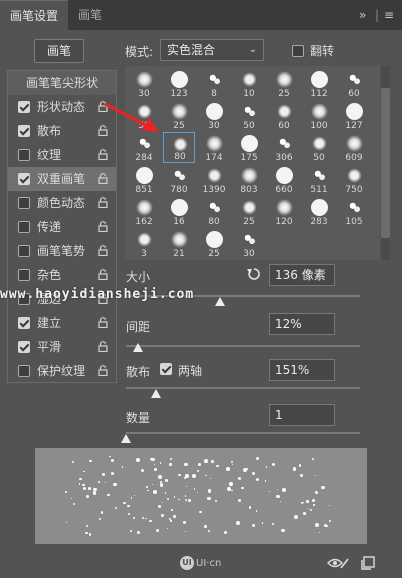 The image size is (402, 578). I want to click on brush-tip-cell: 803, so click(249, 179).